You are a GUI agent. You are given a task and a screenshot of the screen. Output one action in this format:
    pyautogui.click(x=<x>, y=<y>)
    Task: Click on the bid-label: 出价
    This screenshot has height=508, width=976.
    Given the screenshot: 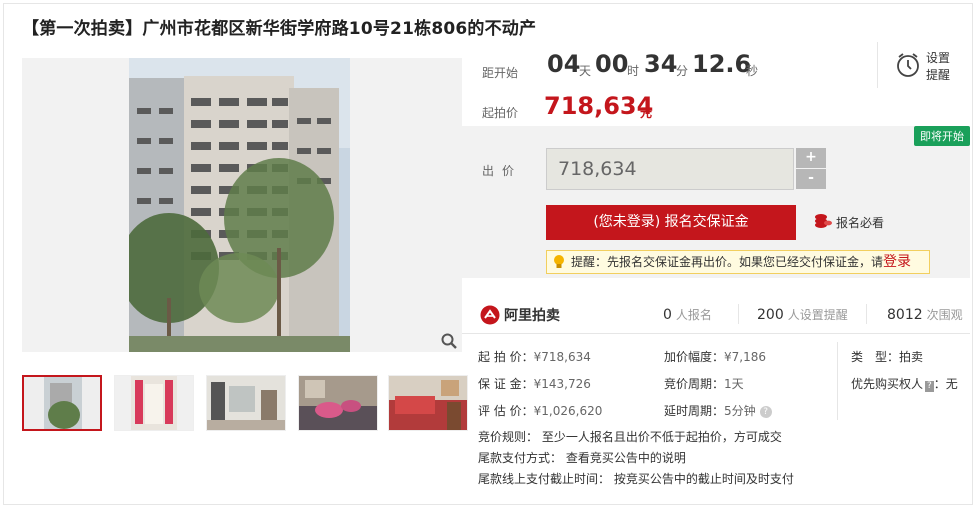 What is the action you would take?
    pyautogui.click(x=502, y=171)
    